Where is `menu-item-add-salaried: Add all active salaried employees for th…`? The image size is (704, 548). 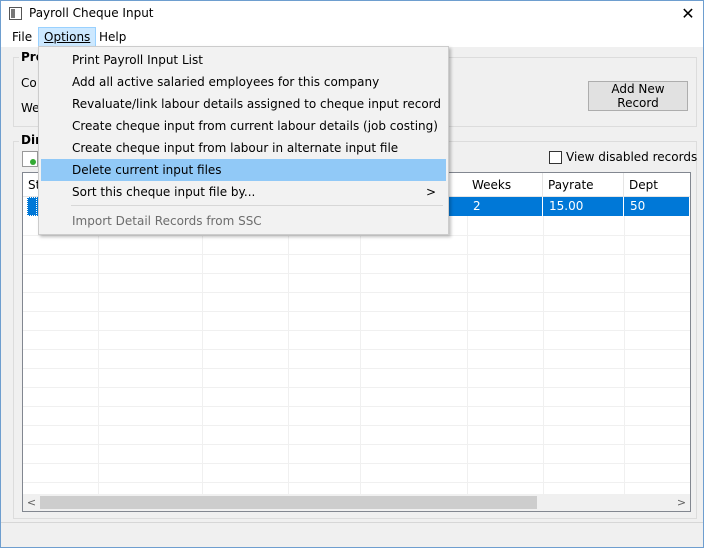 menu-item-add-salaried: Add all active salaried employees for th… is located at coordinates (243, 82).